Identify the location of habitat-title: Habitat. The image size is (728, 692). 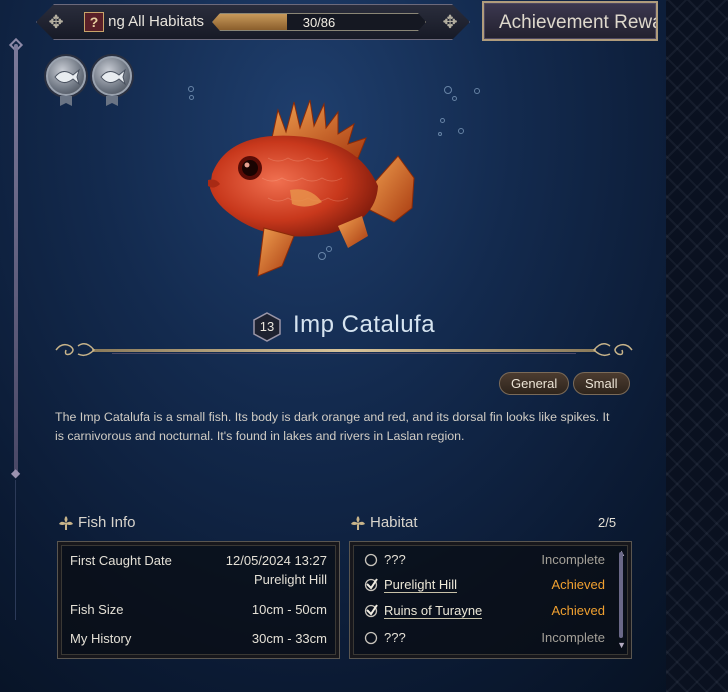
(394, 522).